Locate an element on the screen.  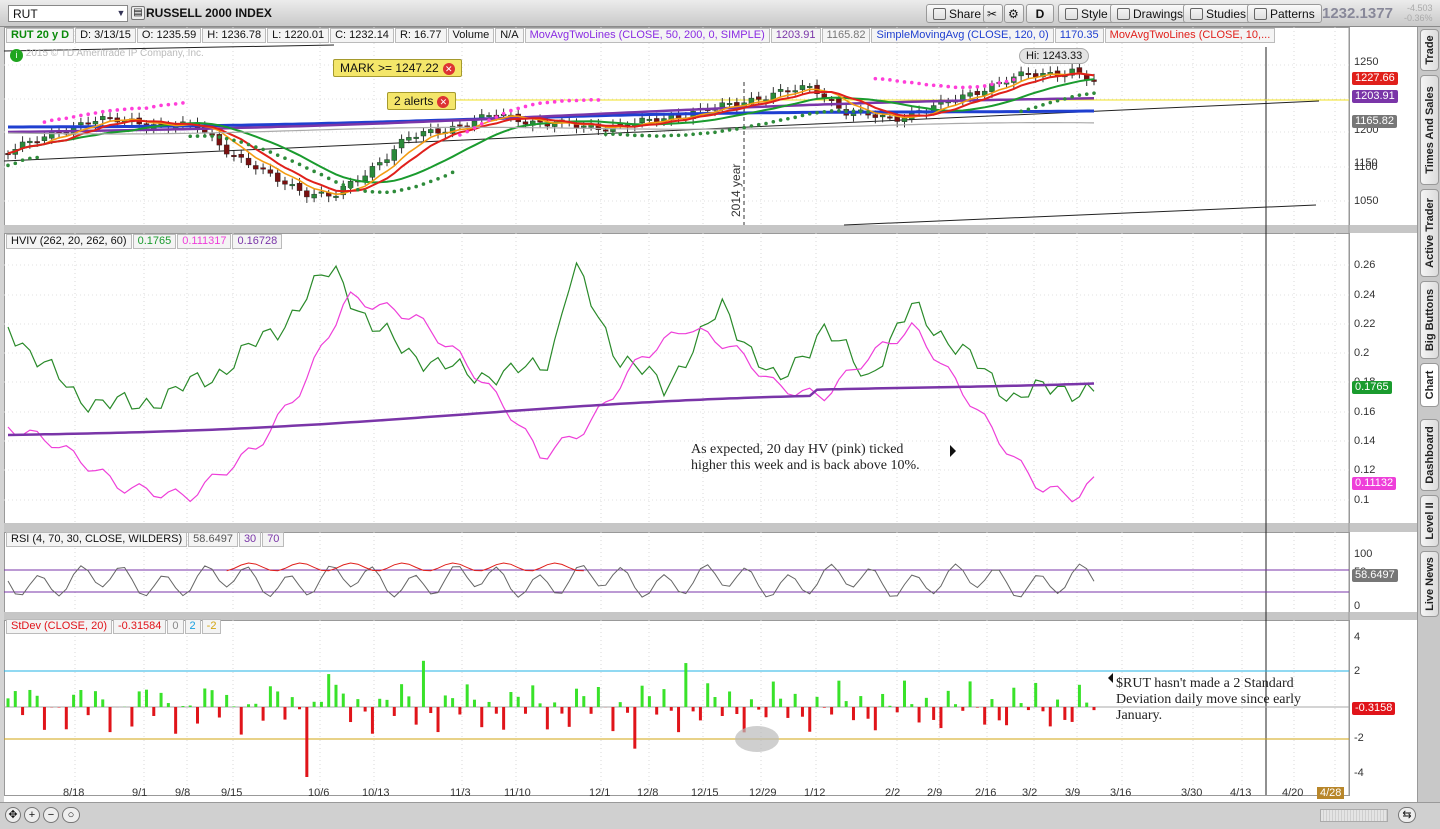
zoom-in-icon: + is located at coordinates (32, 815).